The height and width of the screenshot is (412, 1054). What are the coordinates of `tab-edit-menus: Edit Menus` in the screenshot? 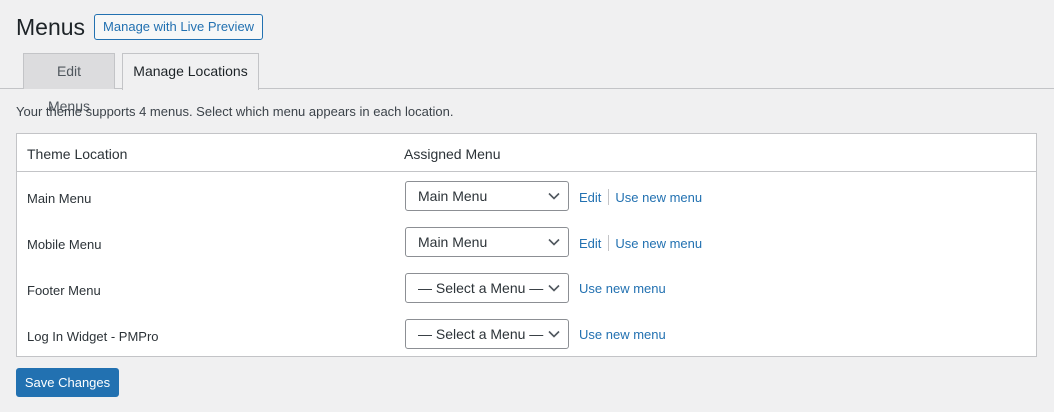 It's located at (69, 83).